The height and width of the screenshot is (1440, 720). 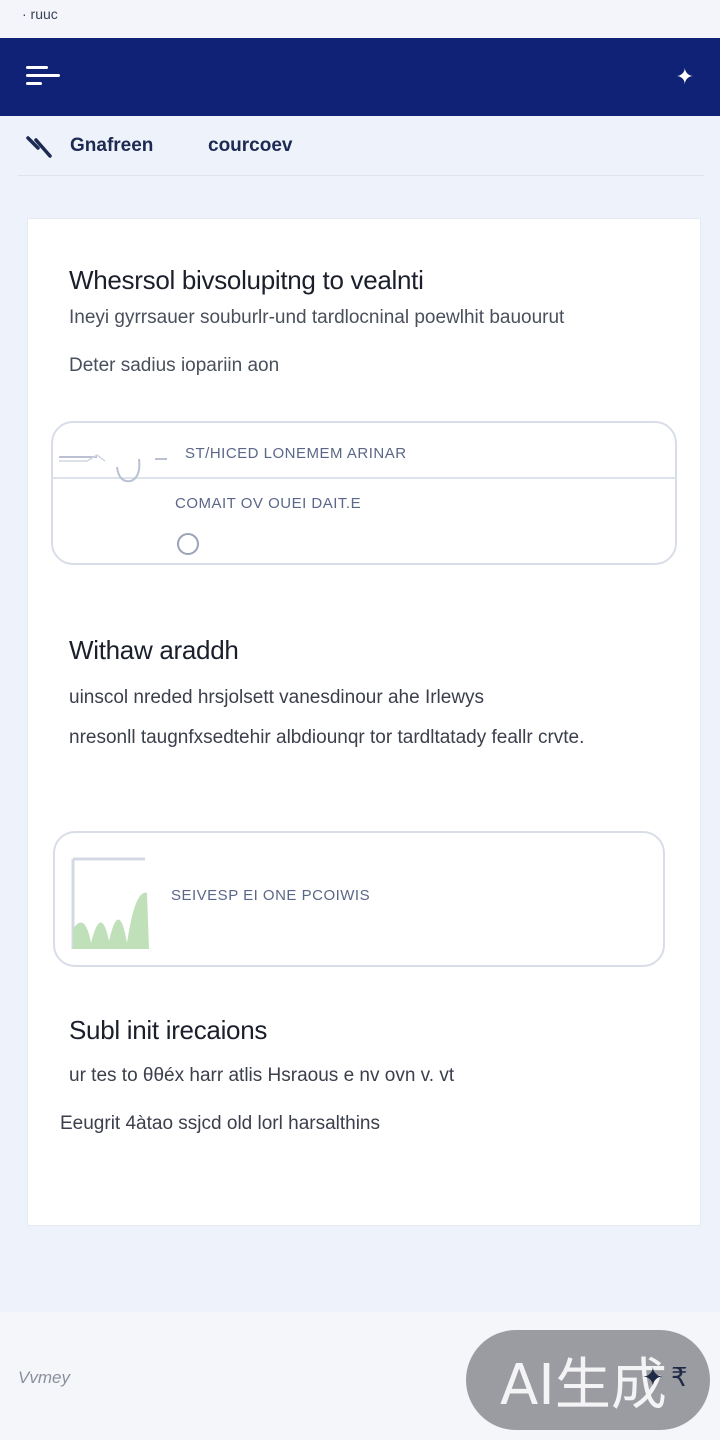 I want to click on section1-title: Whesrsol bivsolupitng to vealnti, so click(x=246, y=280).